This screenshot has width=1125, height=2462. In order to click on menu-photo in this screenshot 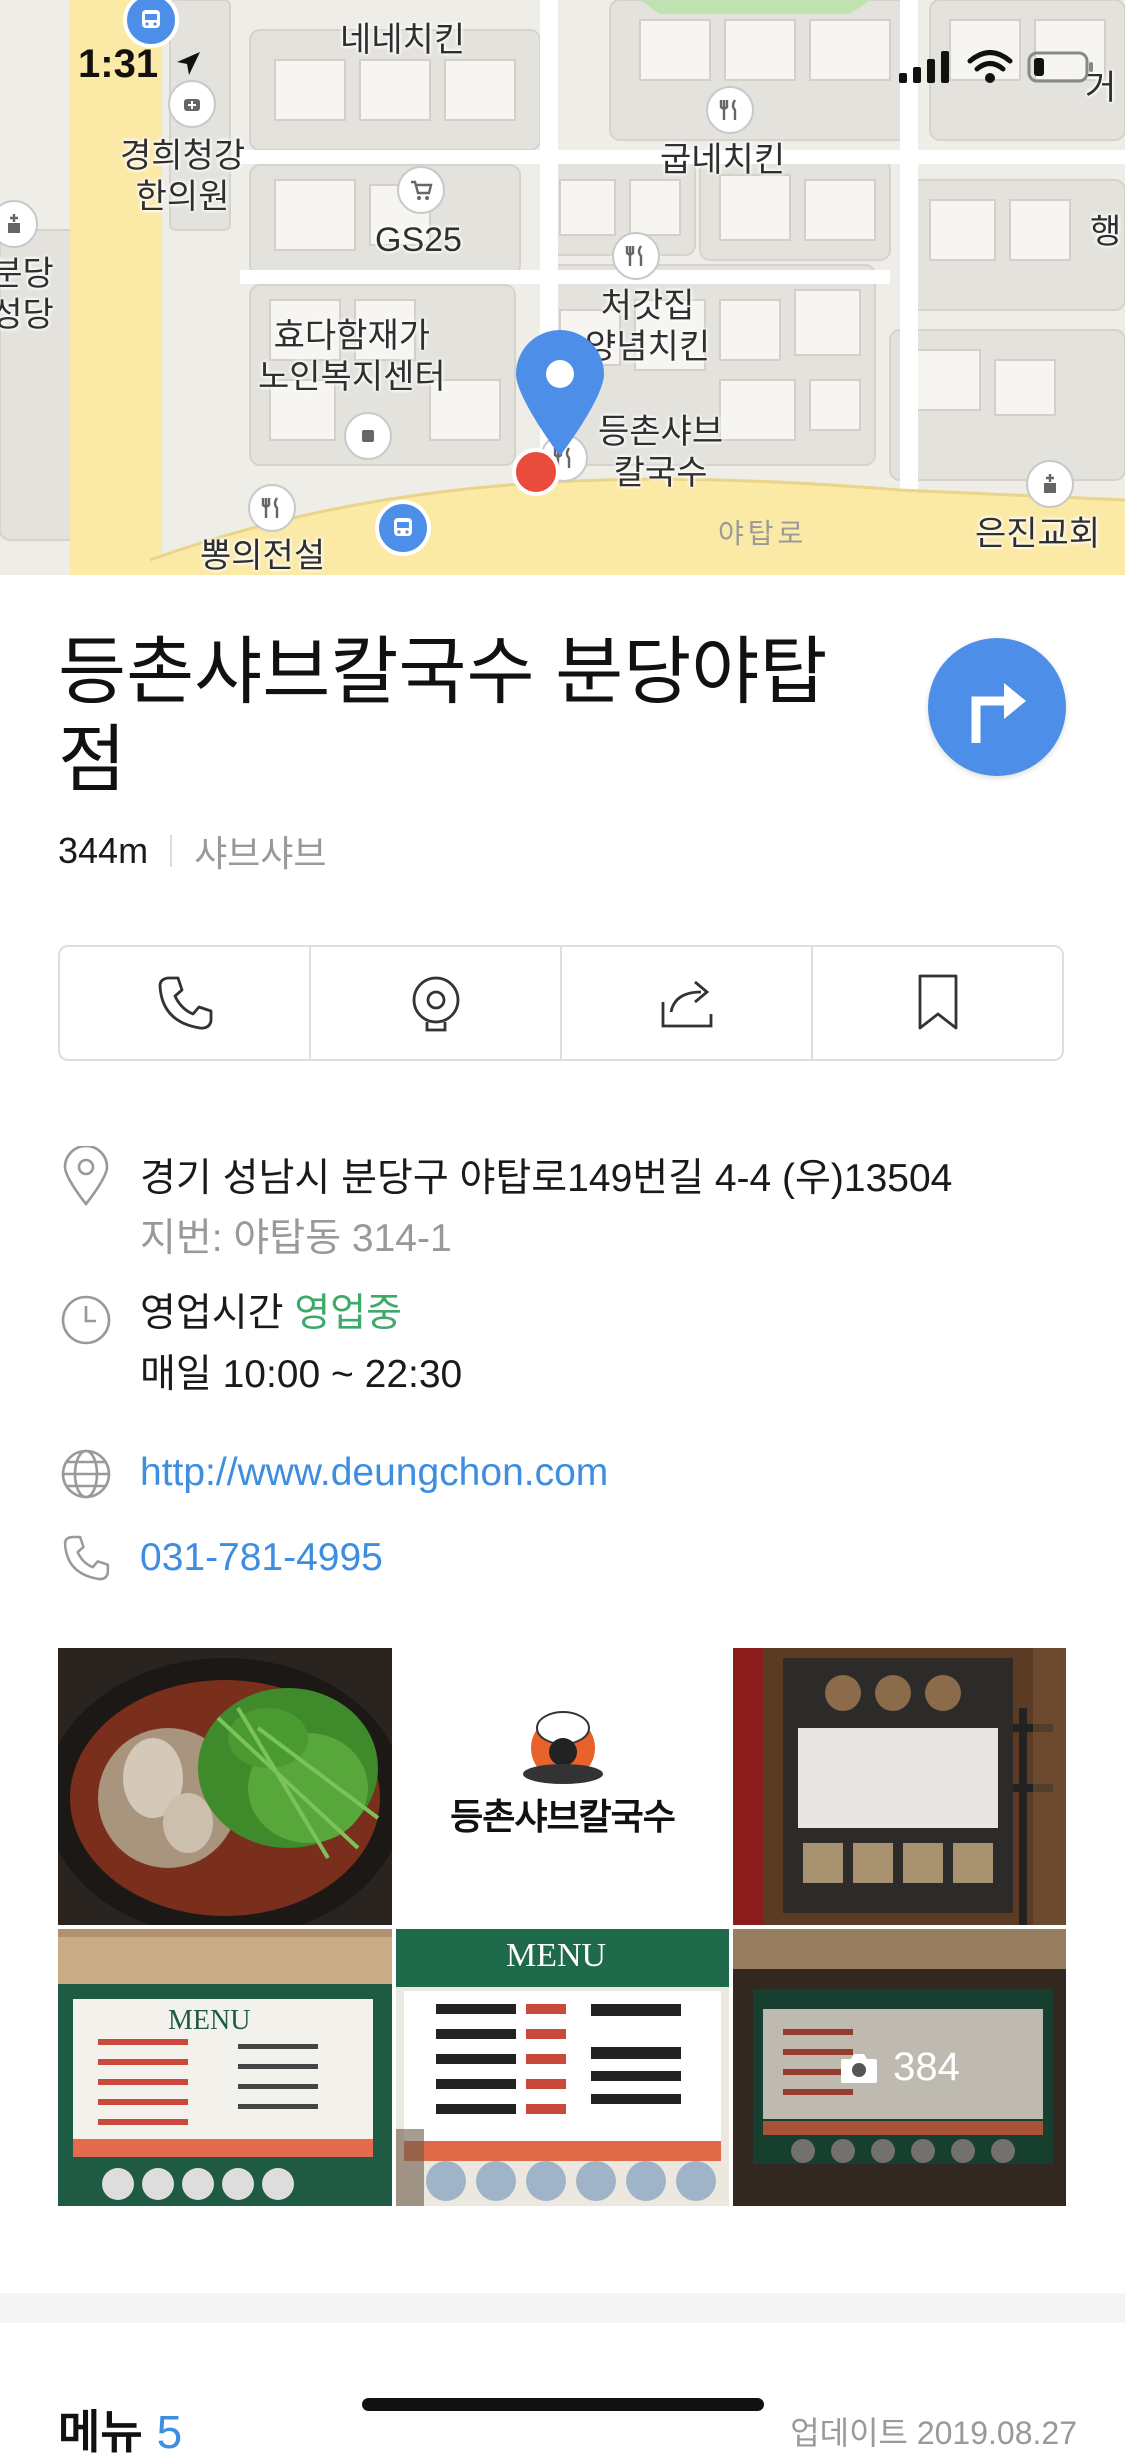, I will do `click(225, 2067)`.